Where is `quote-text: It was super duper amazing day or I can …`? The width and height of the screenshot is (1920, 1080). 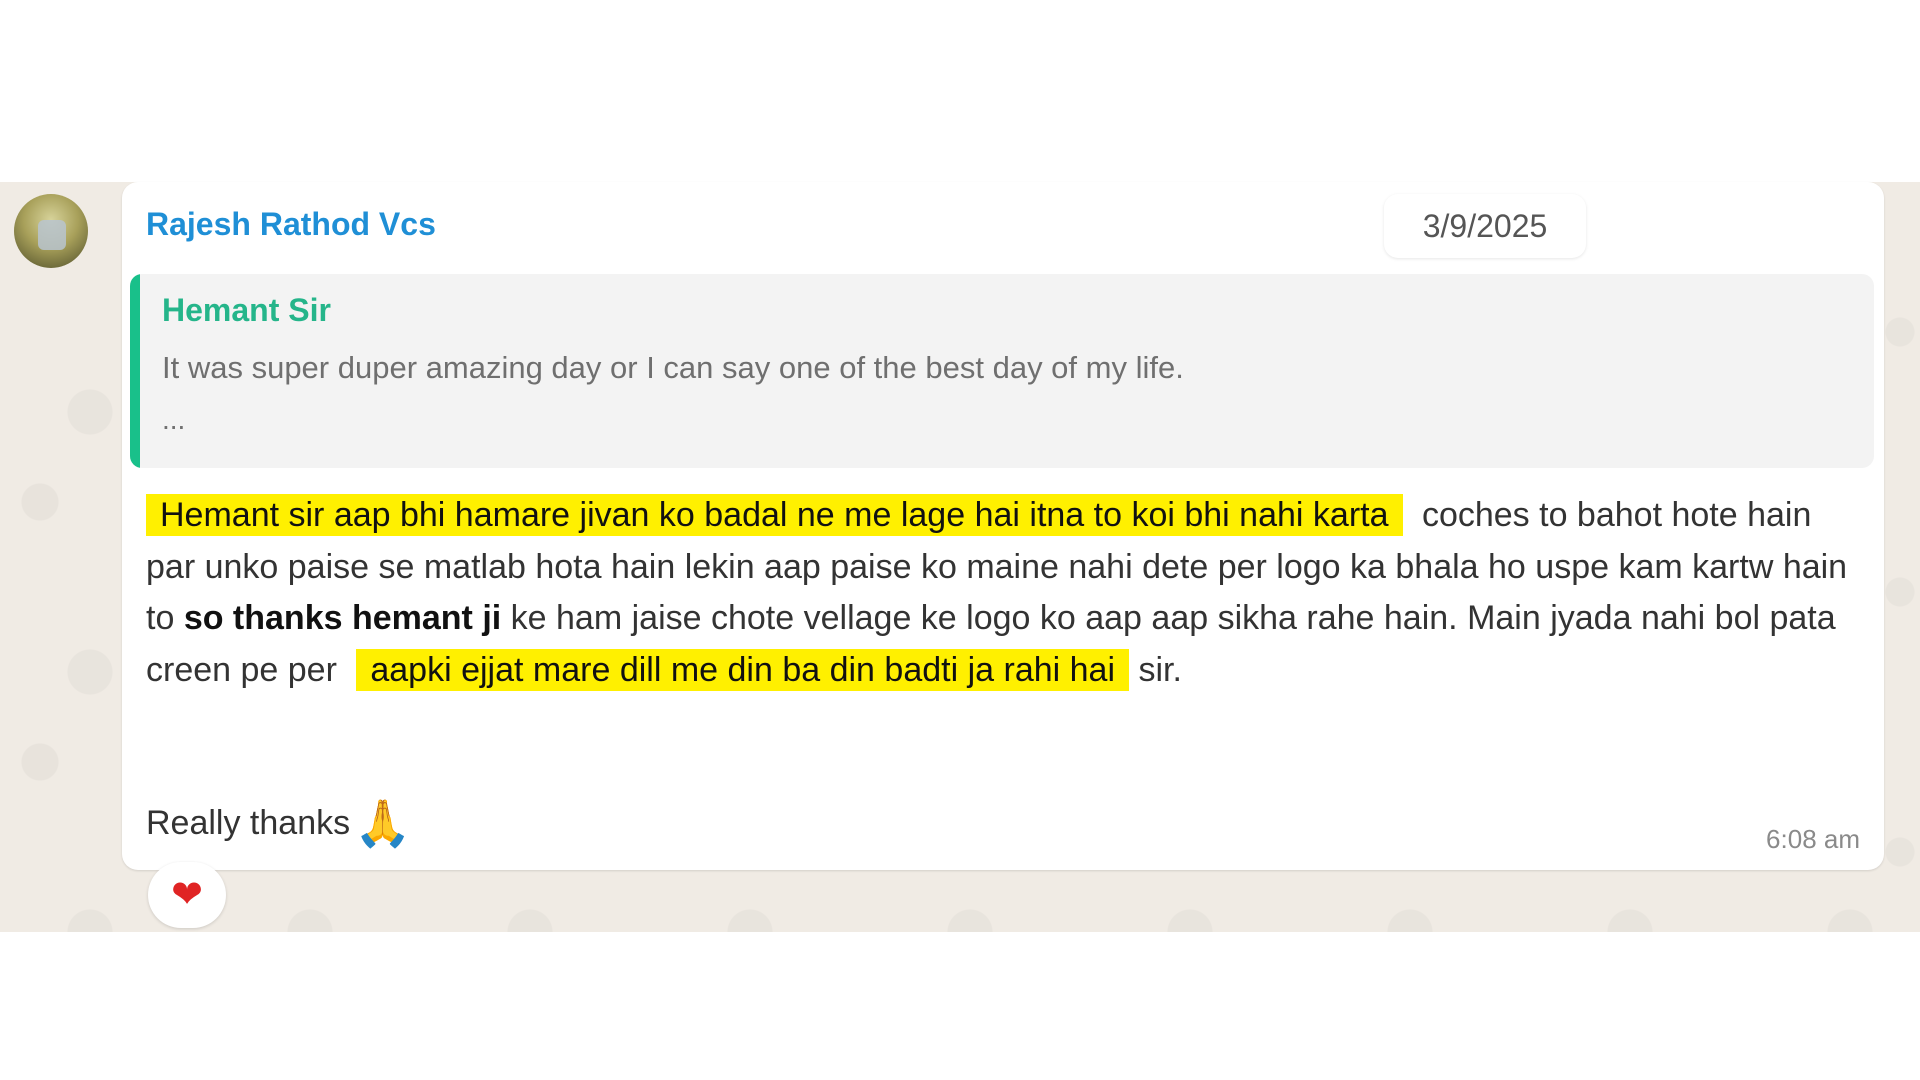
quote-text: It was super duper amazing day or I can … is located at coordinates (673, 367).